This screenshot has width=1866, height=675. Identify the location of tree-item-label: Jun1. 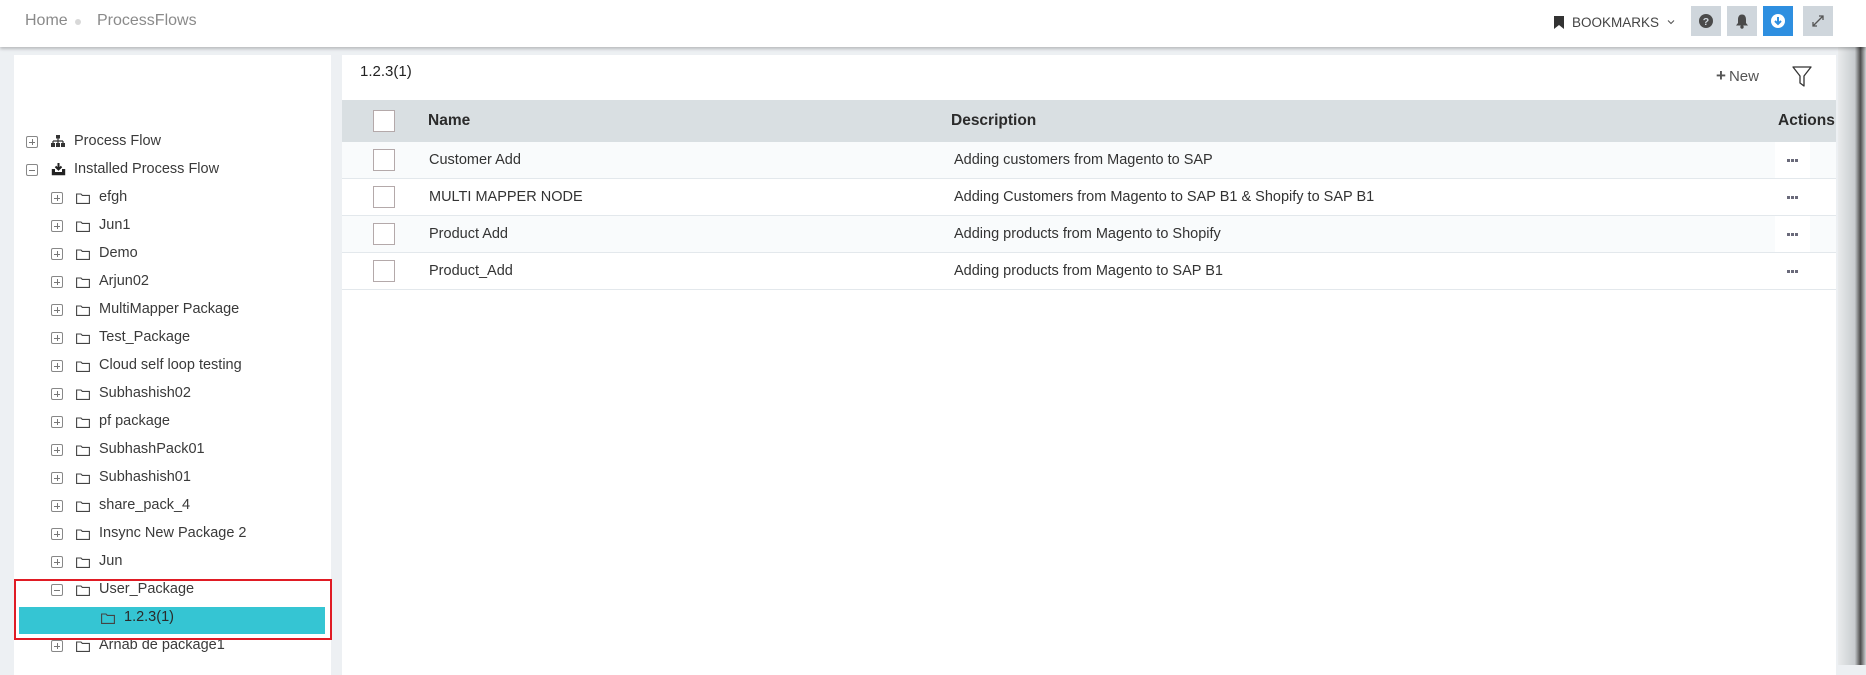
(115, 225).